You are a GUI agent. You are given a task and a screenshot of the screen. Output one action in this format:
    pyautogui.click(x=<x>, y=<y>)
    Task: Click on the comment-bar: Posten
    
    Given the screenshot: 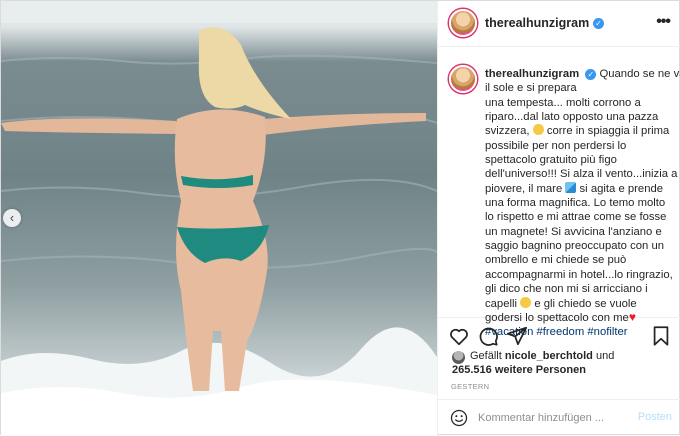 What is the action you would take?
    pyautogui.click(x=559, y=417)
    